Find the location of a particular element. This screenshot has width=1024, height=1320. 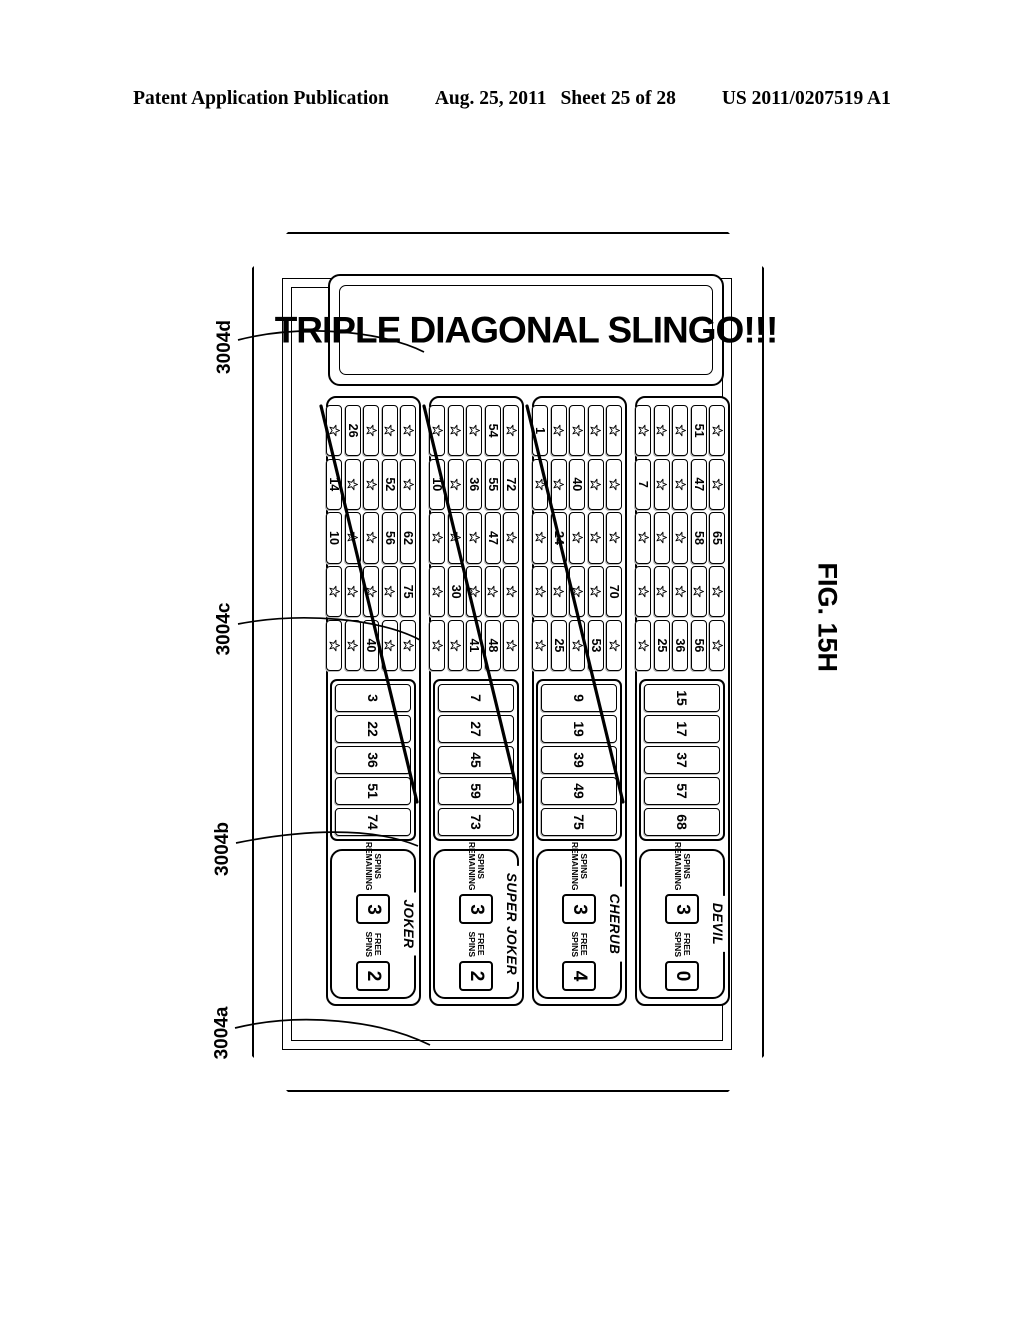

drawn-number: 22 is located at coordinates (373, 729).